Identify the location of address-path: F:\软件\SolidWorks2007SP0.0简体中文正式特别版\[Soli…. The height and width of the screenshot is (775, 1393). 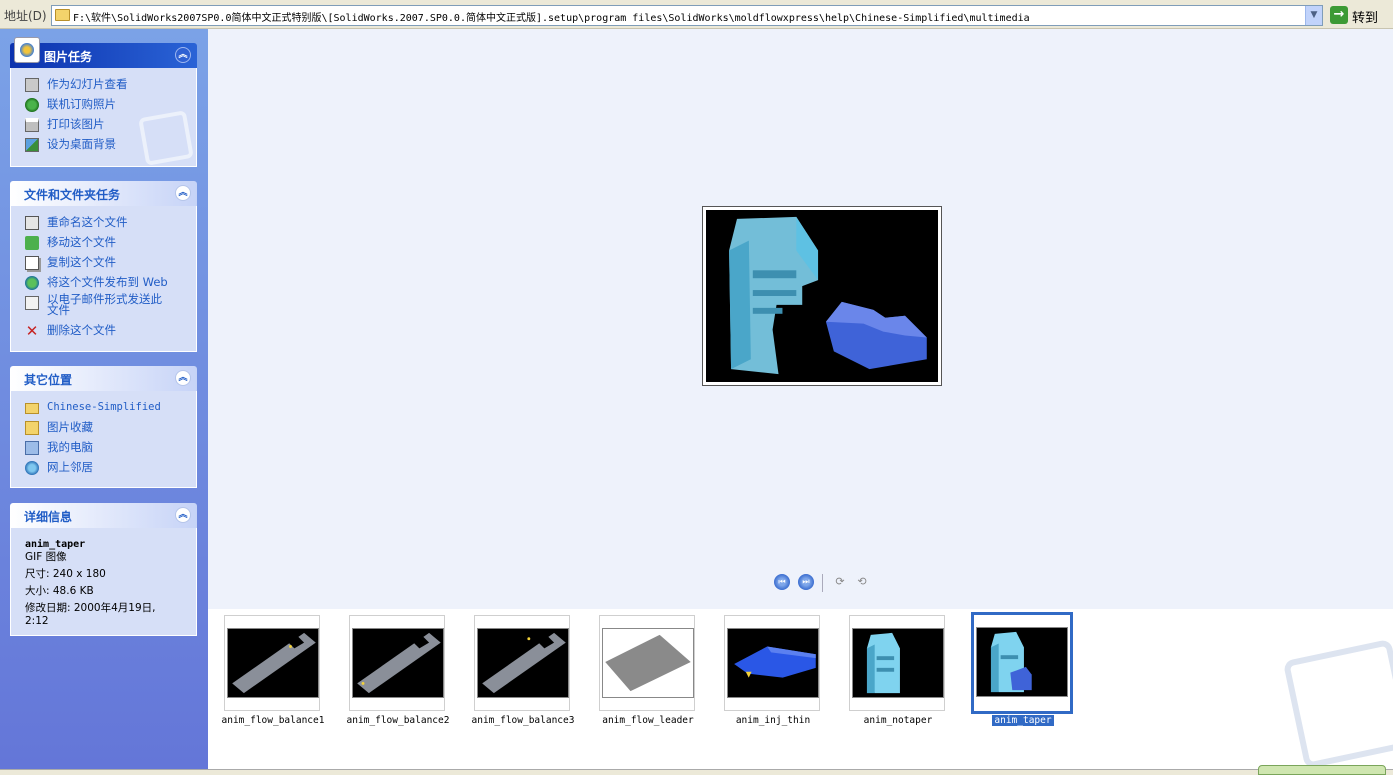
(687, 16).